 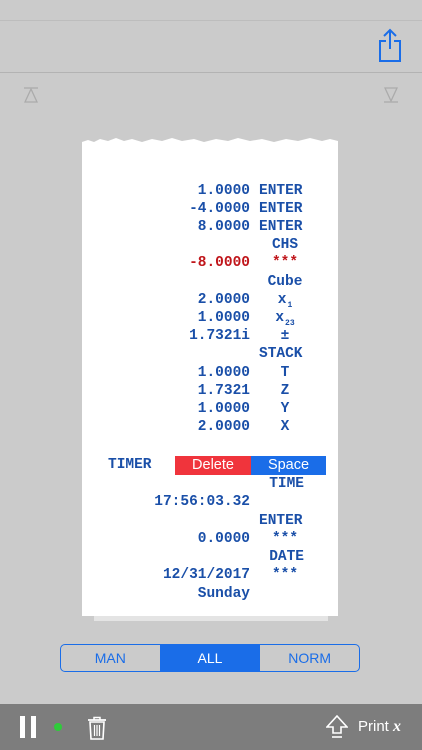 What do you see at coordinates (211, 618) in the screenshot?
I see `tape-shadow` at bounding box center [211, 618].